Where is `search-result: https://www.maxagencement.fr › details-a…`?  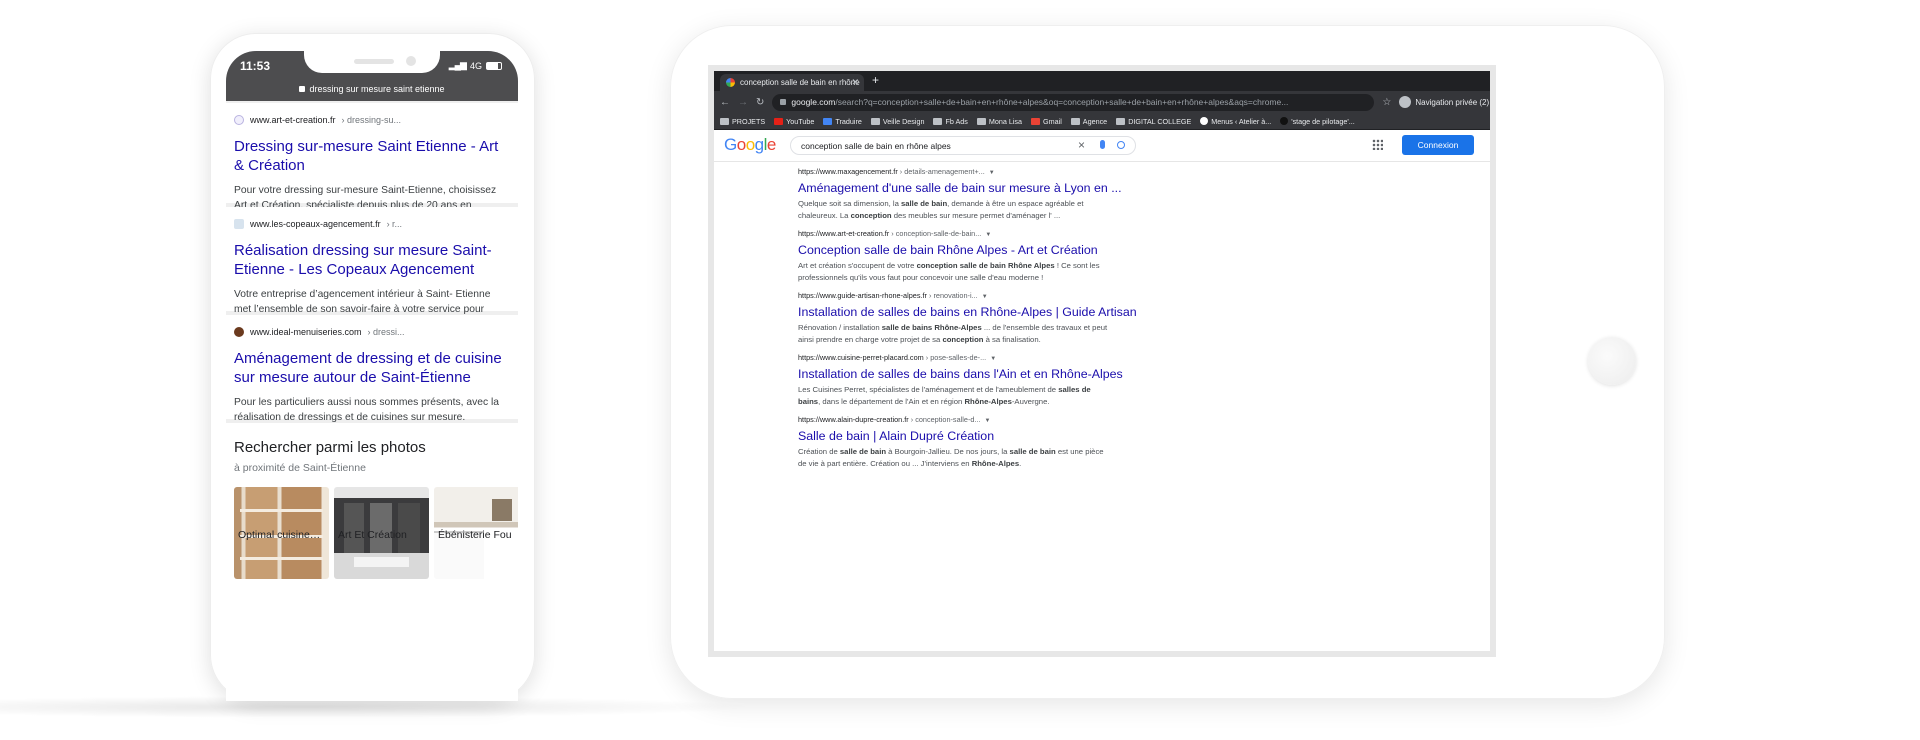
search-result: https://www.maxagencement.fr › details-a… is located at coordinates (960, 194).